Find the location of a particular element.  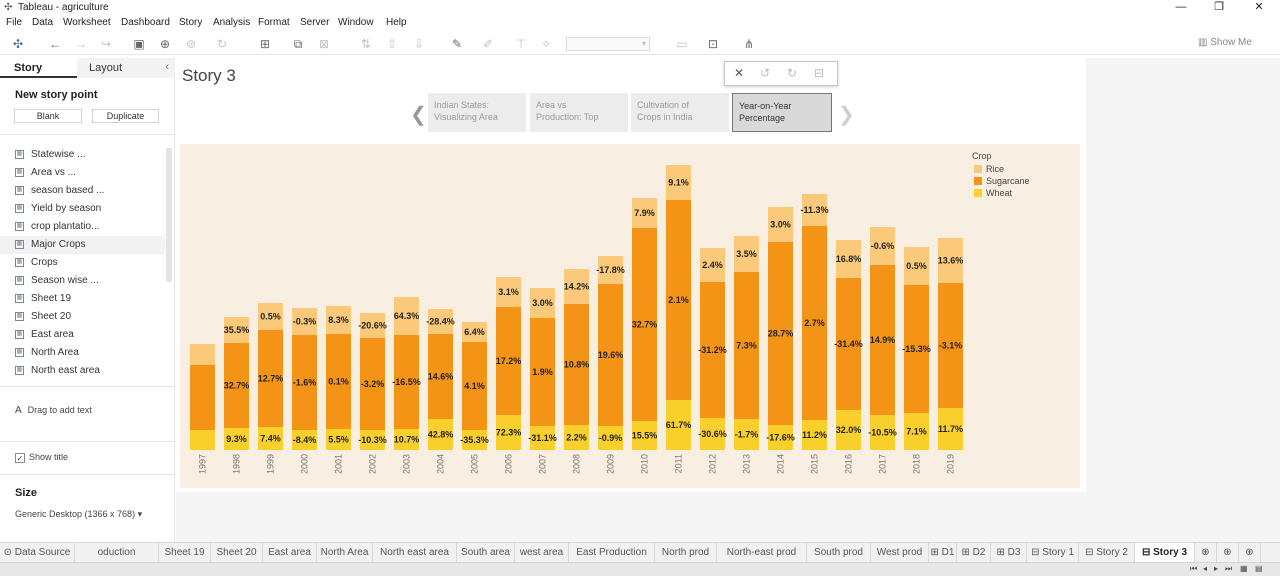

clear-sheet-icon: ⊠ is located at coordinates (324, 44).